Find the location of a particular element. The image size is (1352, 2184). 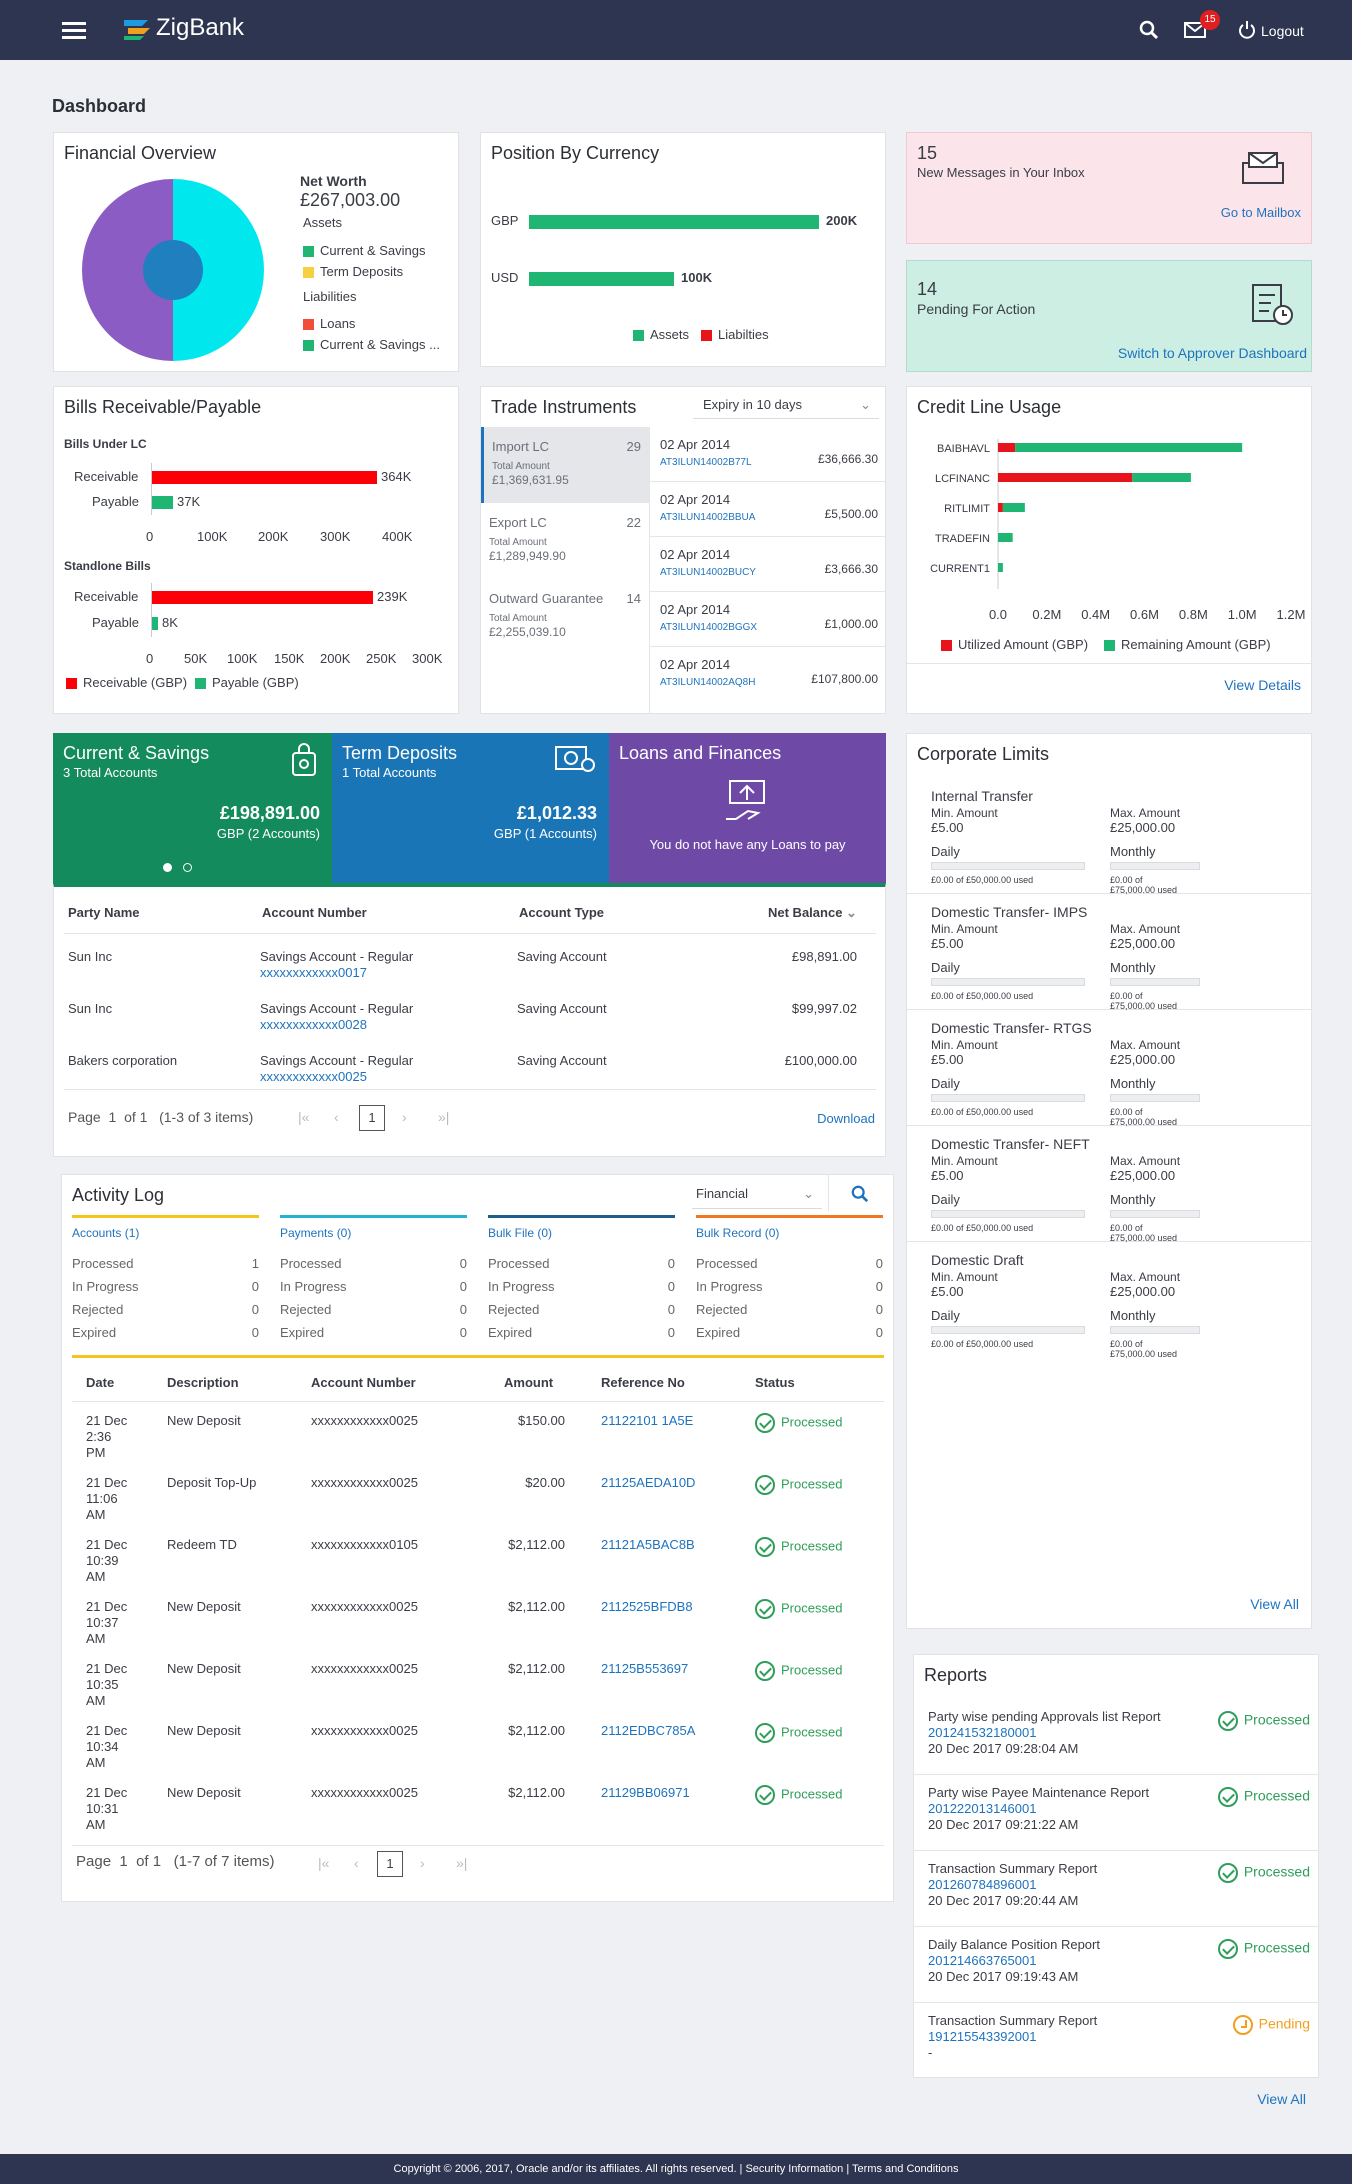

search-icon is located at coordinates (1149, 30).